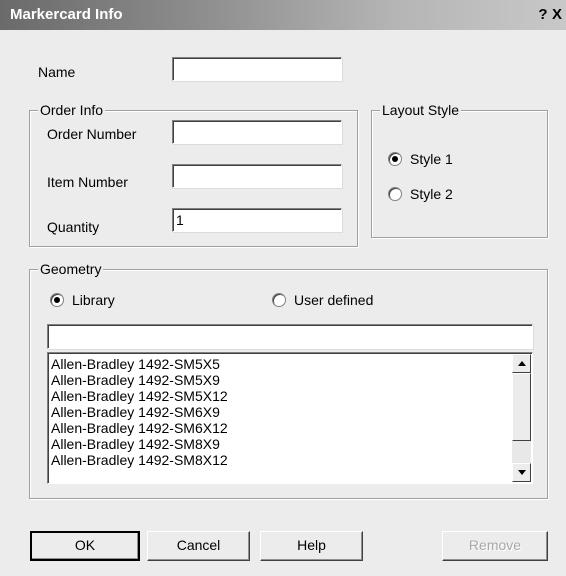 The width and height of the screenshot is (566, 576). I want to click on quantity-input, so click(257, 220).